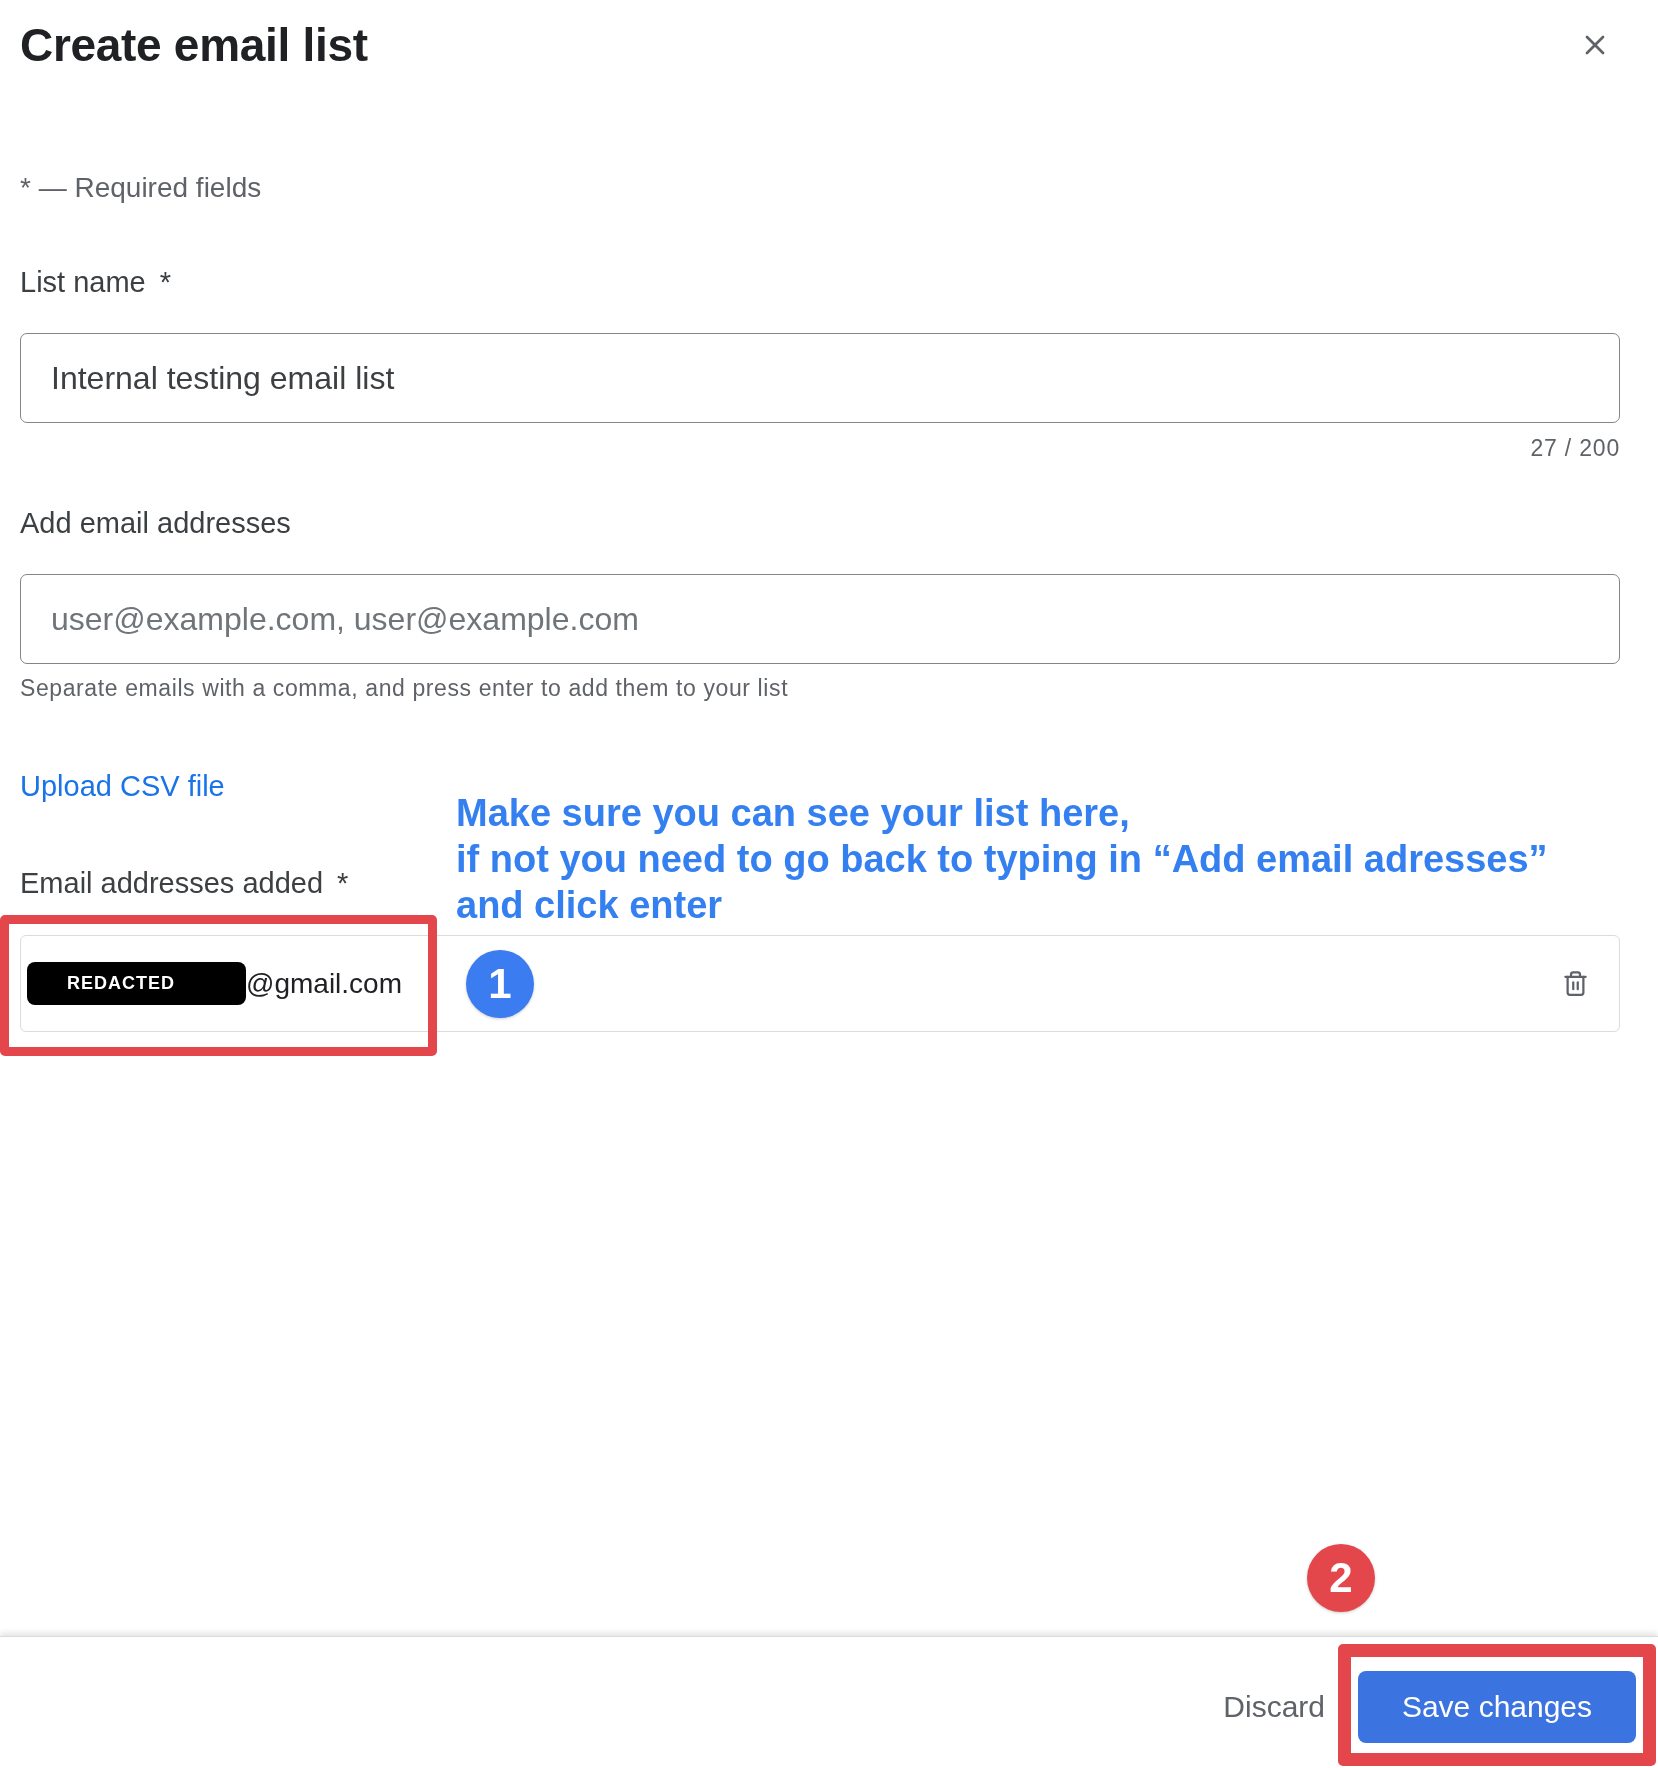 This screenshot has width=1658, height=1768. I want to click on required-fields-note: * — Required fields, so click(141, 188).